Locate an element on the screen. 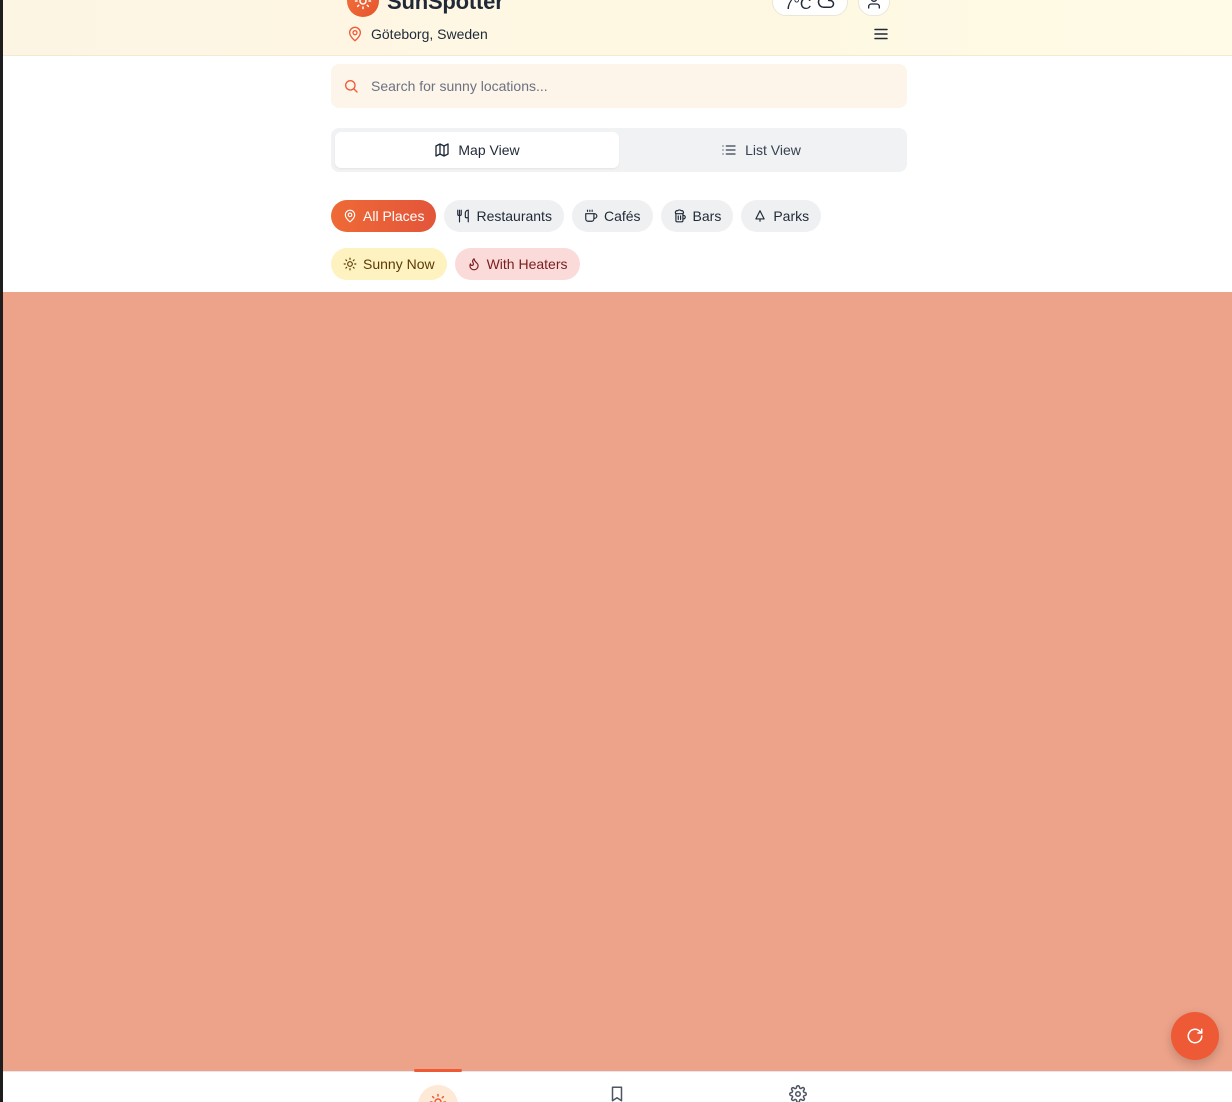 This screenshot has width=1232, height=1102. refresh-button is located at coordinates (1195, 1036).